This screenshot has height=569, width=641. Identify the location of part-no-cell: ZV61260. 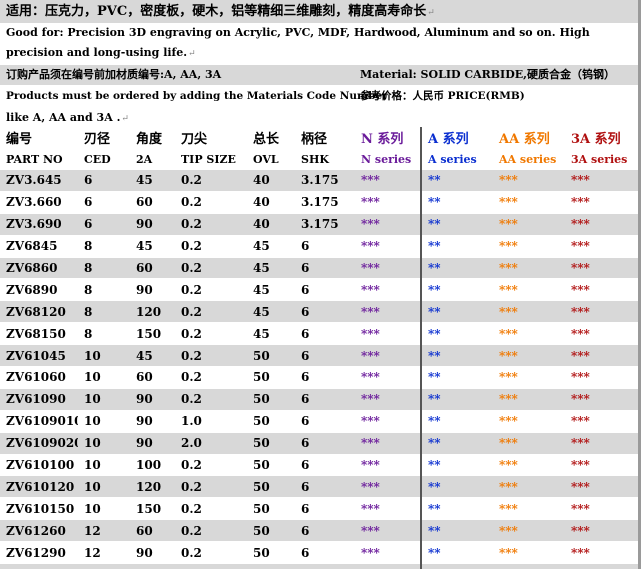
(39, 531).